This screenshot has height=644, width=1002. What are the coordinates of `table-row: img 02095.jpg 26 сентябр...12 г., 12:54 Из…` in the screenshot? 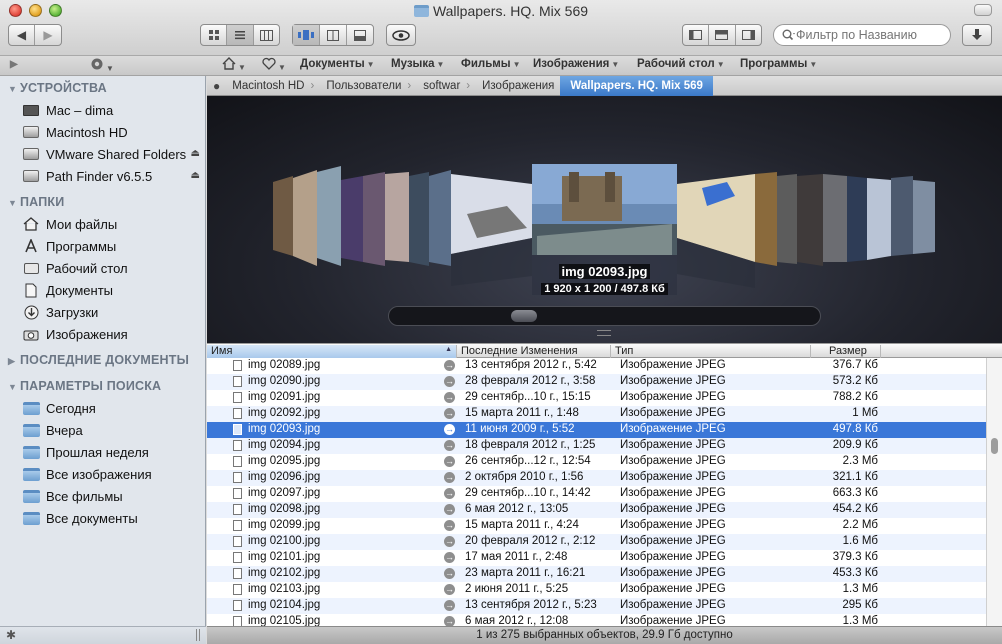 It's located at (596, 462).